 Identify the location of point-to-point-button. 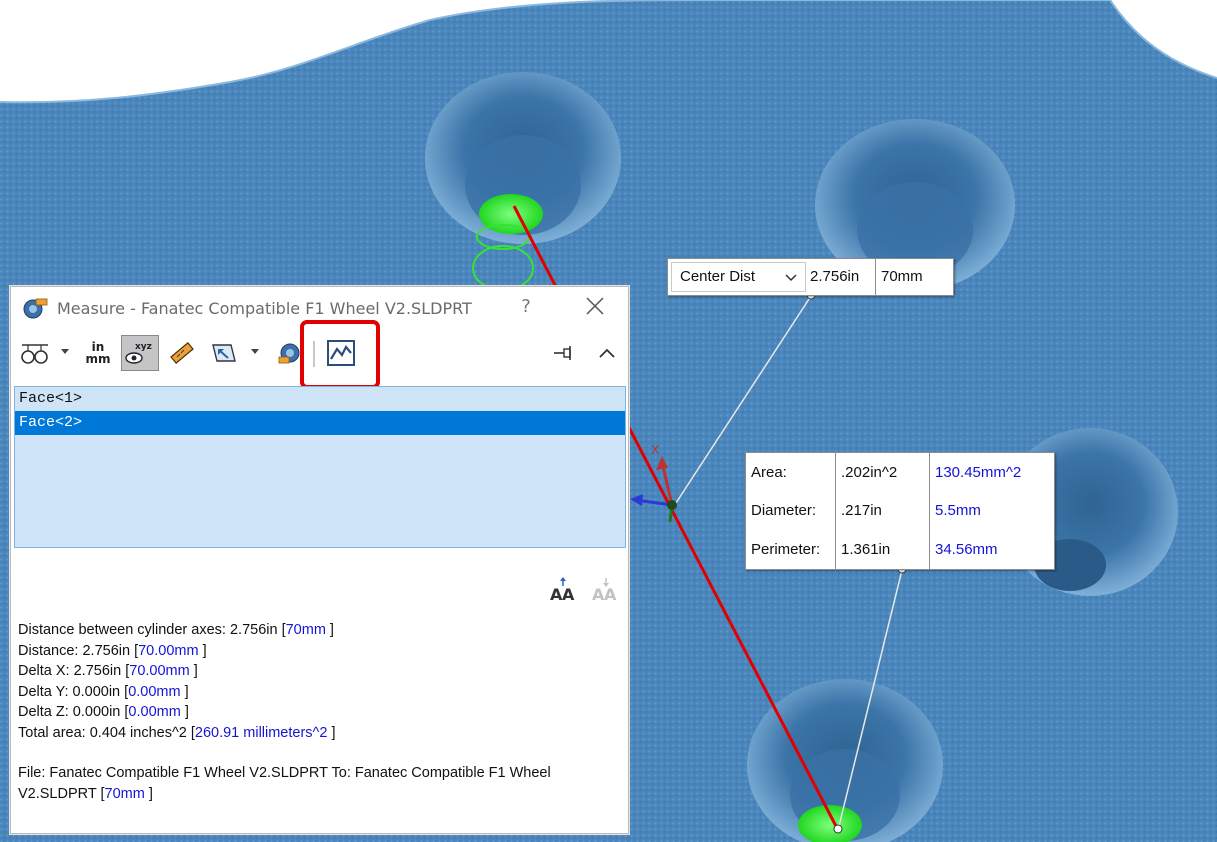
(181, 353).